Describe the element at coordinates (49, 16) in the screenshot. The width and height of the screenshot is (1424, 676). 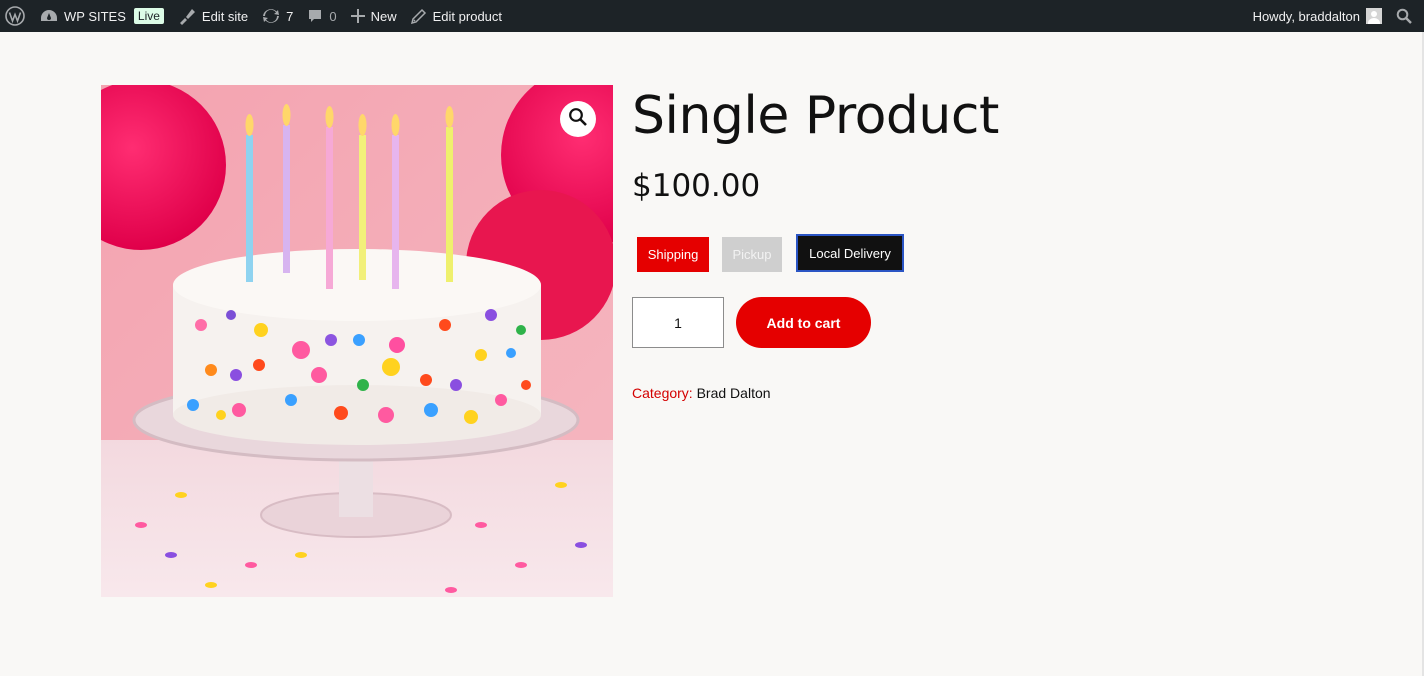
I see `dashboard-icon` at that location.